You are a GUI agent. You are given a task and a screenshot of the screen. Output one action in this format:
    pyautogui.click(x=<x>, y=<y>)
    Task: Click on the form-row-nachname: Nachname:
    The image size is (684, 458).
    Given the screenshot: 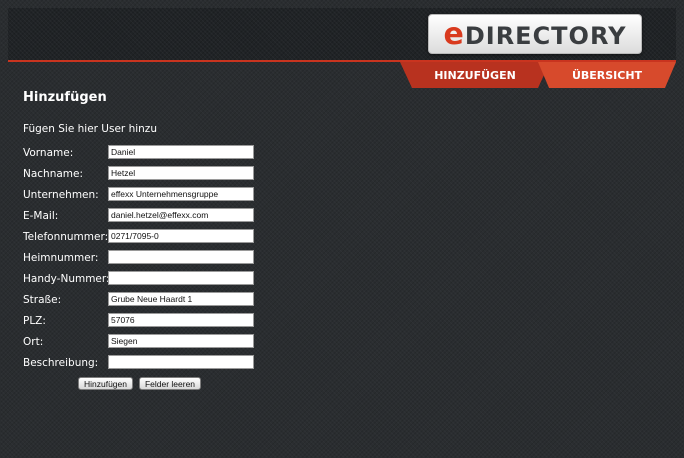 What is the action you would take?
    pyautogui.click(x=138, y=174)
    